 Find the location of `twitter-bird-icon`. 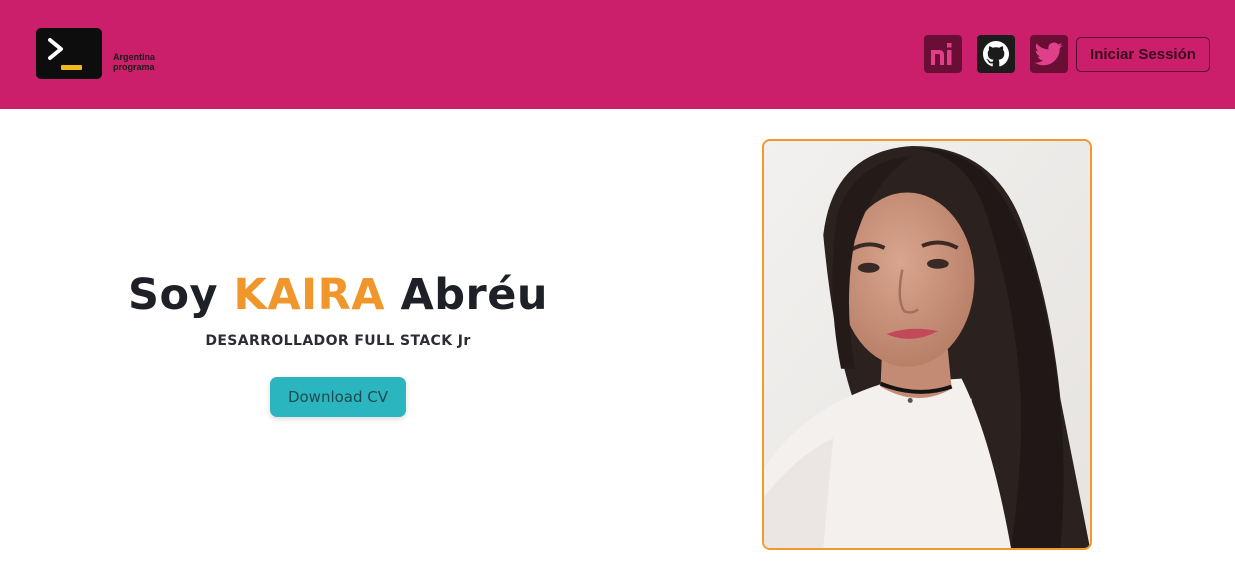

twitter-bird-icon is located at coordinates (1049, 54).